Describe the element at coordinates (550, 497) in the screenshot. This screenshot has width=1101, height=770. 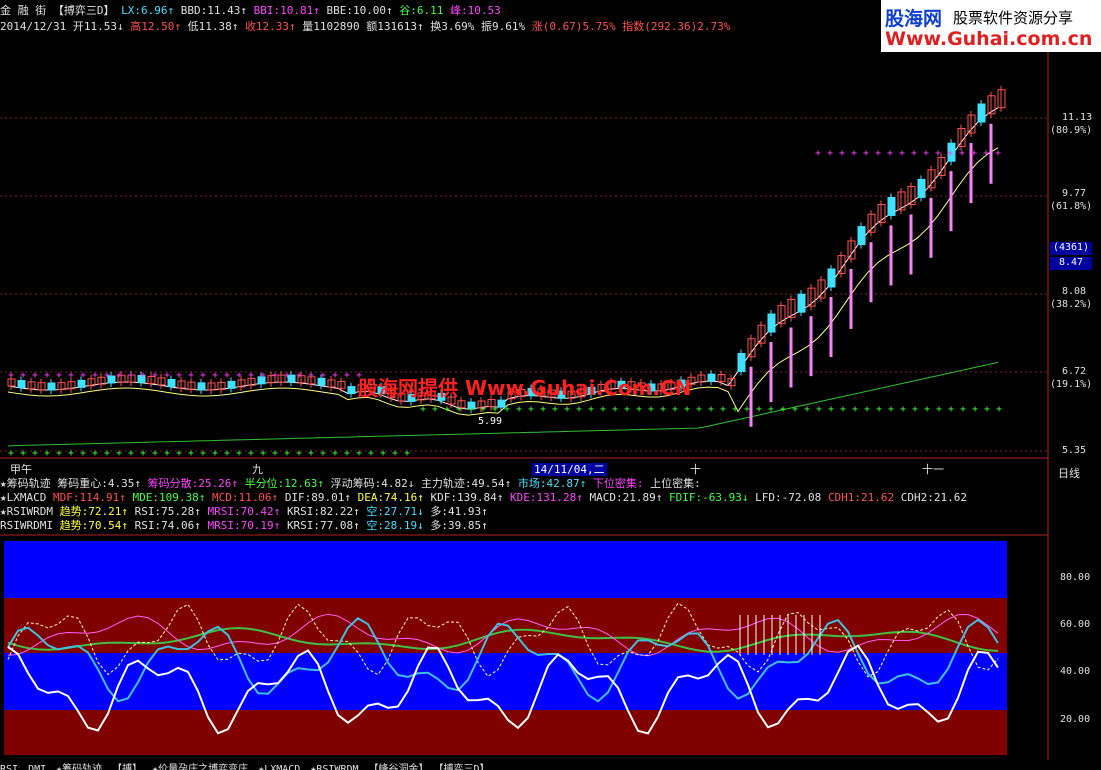
I see `lxmacd-value-7: KDE:131.28↑` at that location.